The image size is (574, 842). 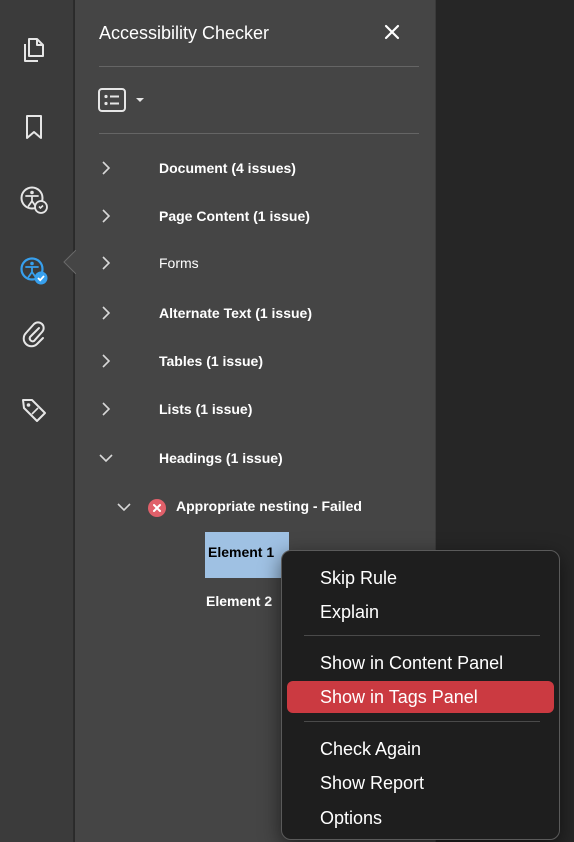 I want to click on tree-item-label: Headings (1 issue), so click(x=221, y=458).